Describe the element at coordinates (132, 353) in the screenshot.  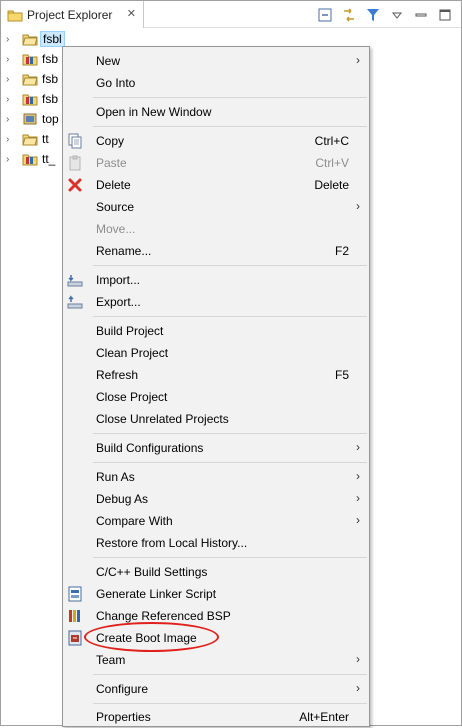
I see `menu-item-label: Clean Project` at that location.